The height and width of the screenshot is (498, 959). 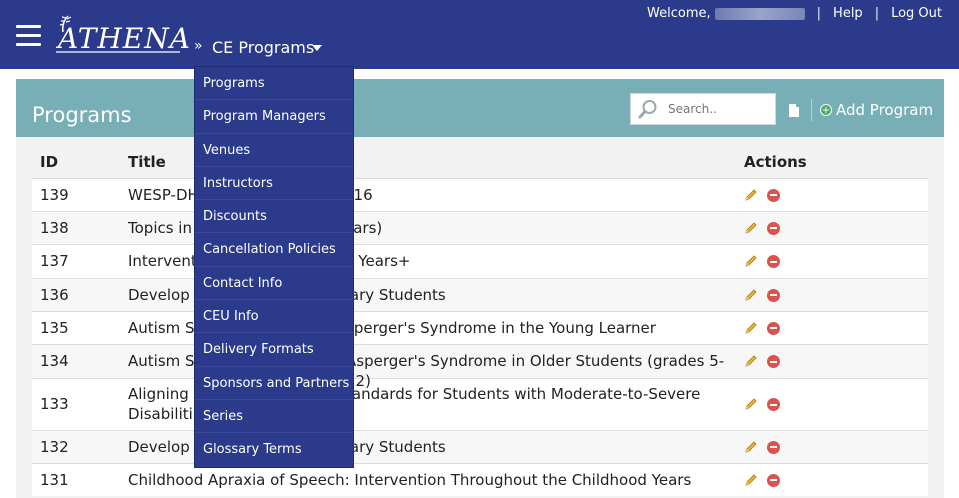 What do you see at coordinates (80, 294) in the screenshot?
I see `cell-id: 136` at bounding box center [80, 294].